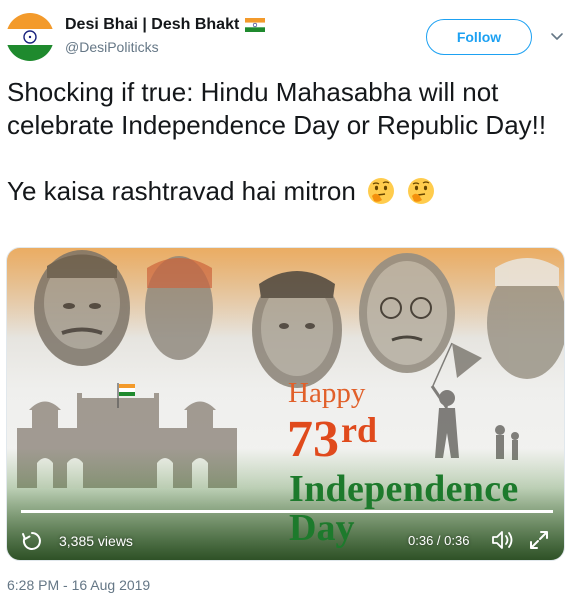 The image size is (579, 597). What do you see at coordinates (255, 25) in the screenshot?
I see `india-flag-icon` at bounding box center [255, 25].